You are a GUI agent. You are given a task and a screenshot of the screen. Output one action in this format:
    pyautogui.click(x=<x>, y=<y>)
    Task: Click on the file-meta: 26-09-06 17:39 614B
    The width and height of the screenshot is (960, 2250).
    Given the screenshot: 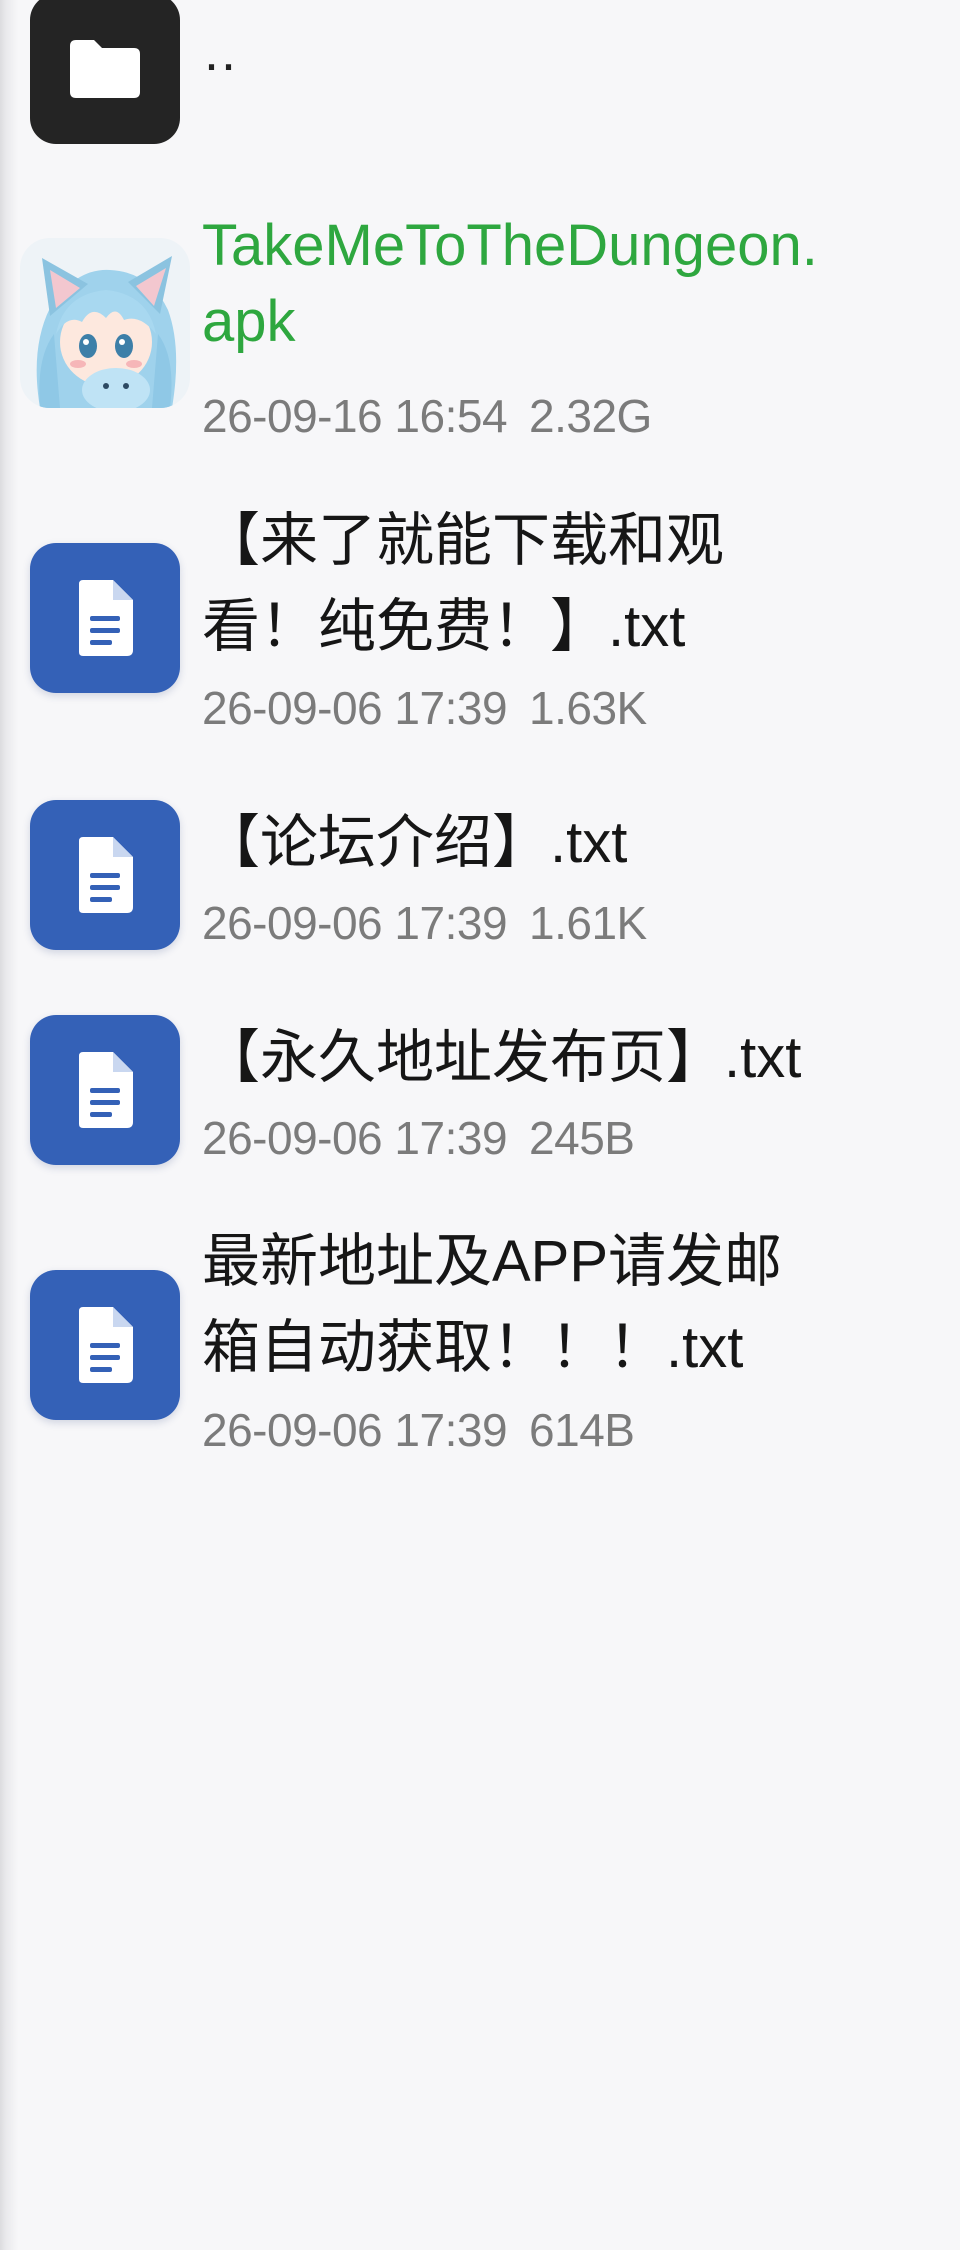 What is the action you would take?
    pyautogui.click(x=418, y=1430)
    